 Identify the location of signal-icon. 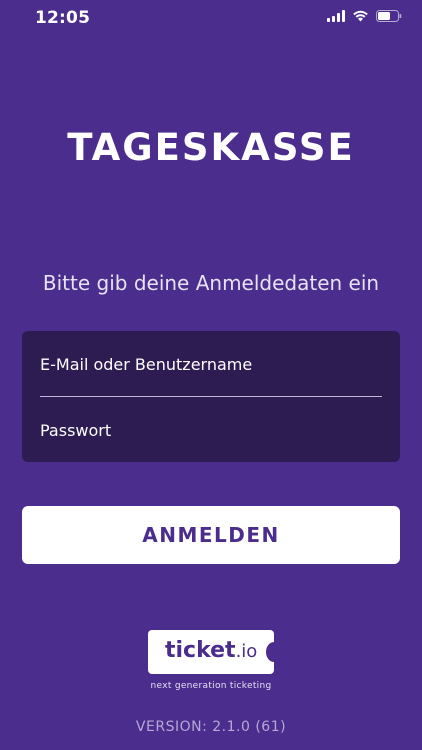
(336, 16).